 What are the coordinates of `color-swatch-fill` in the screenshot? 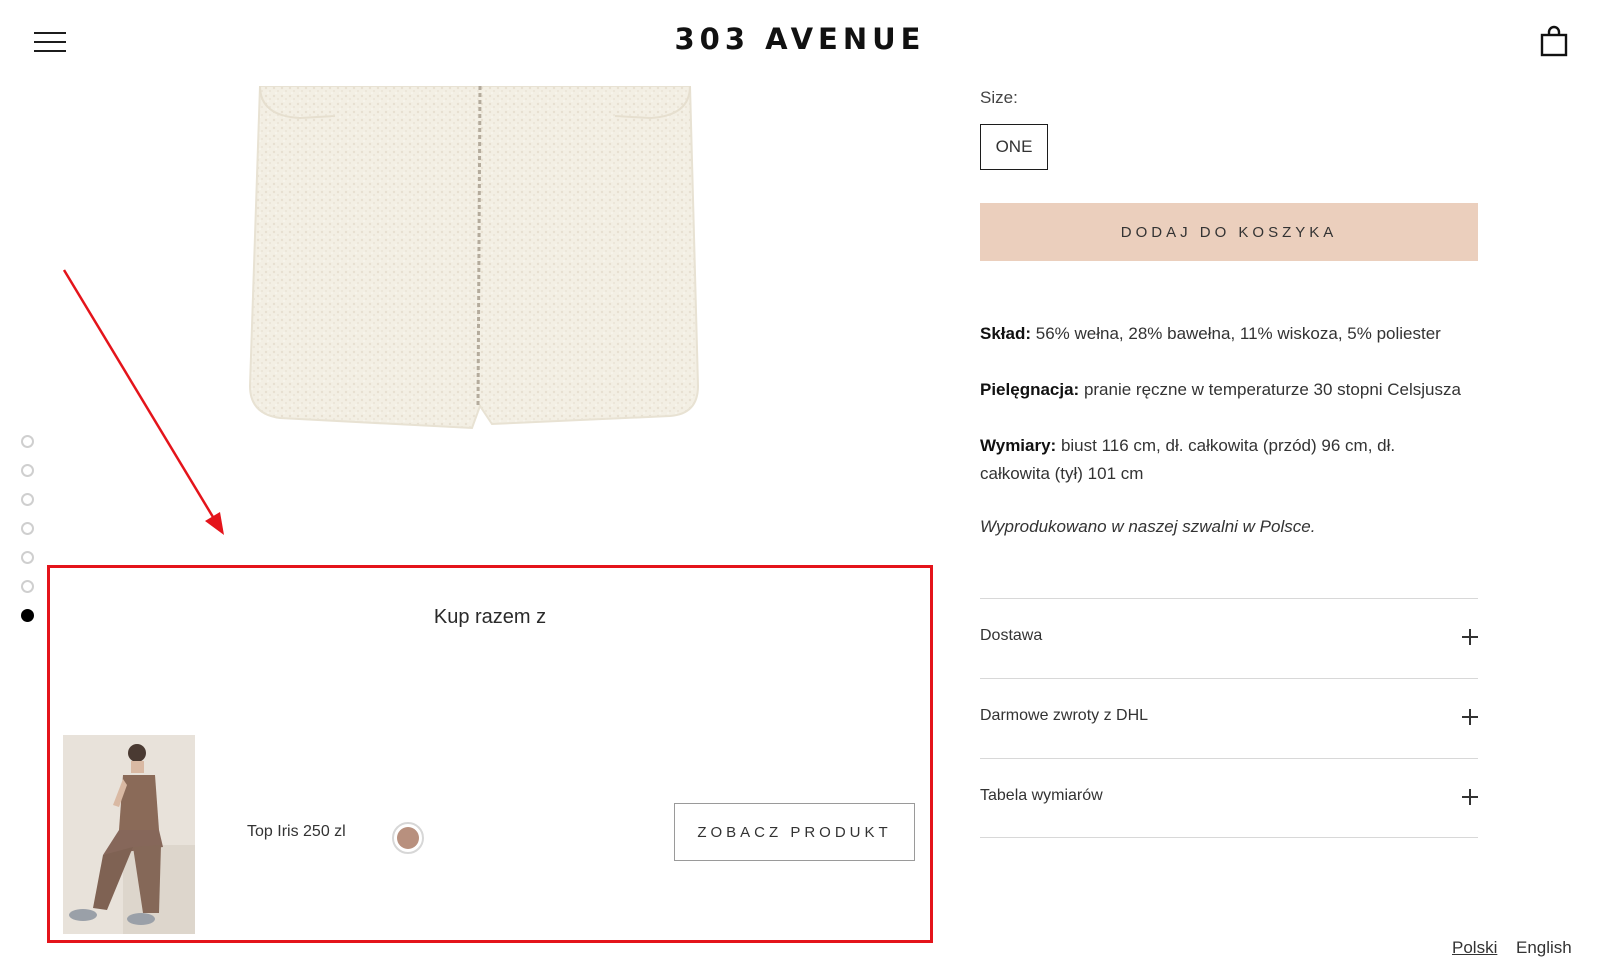 It's located at (408, 838).